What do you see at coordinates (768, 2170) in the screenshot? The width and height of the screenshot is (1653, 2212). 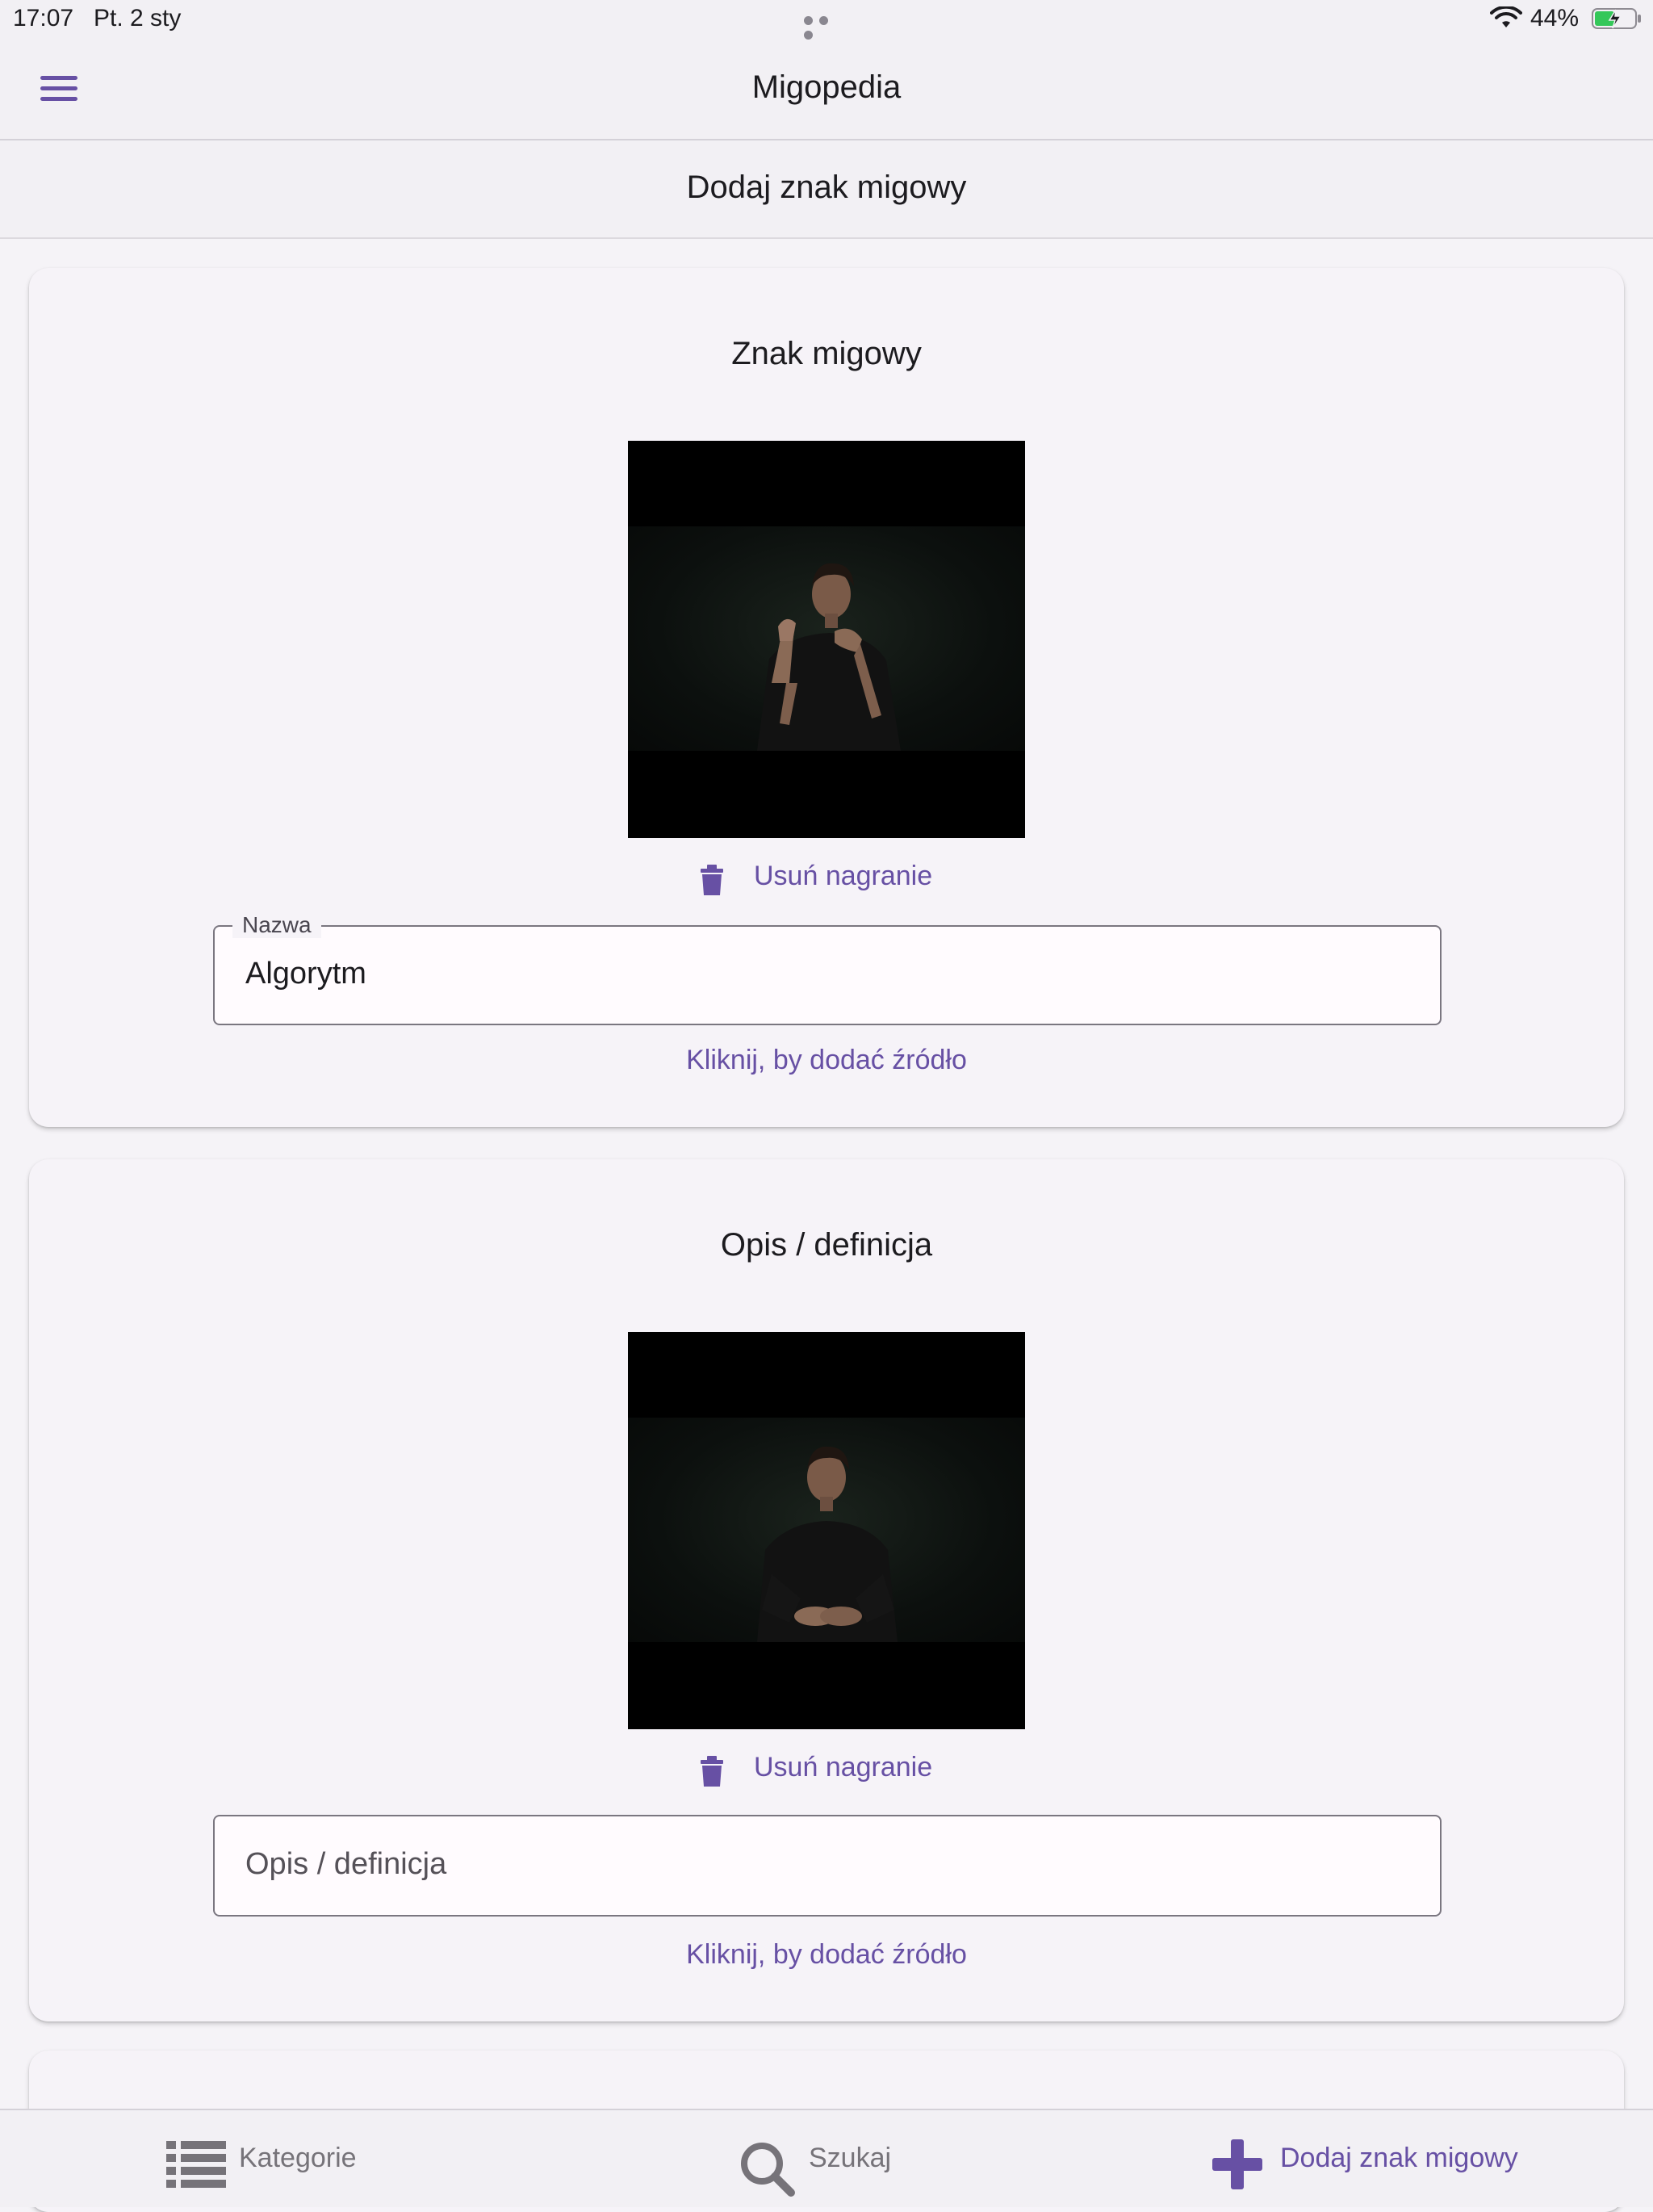 I see `search-icon` at bounding box center [768, 2170].